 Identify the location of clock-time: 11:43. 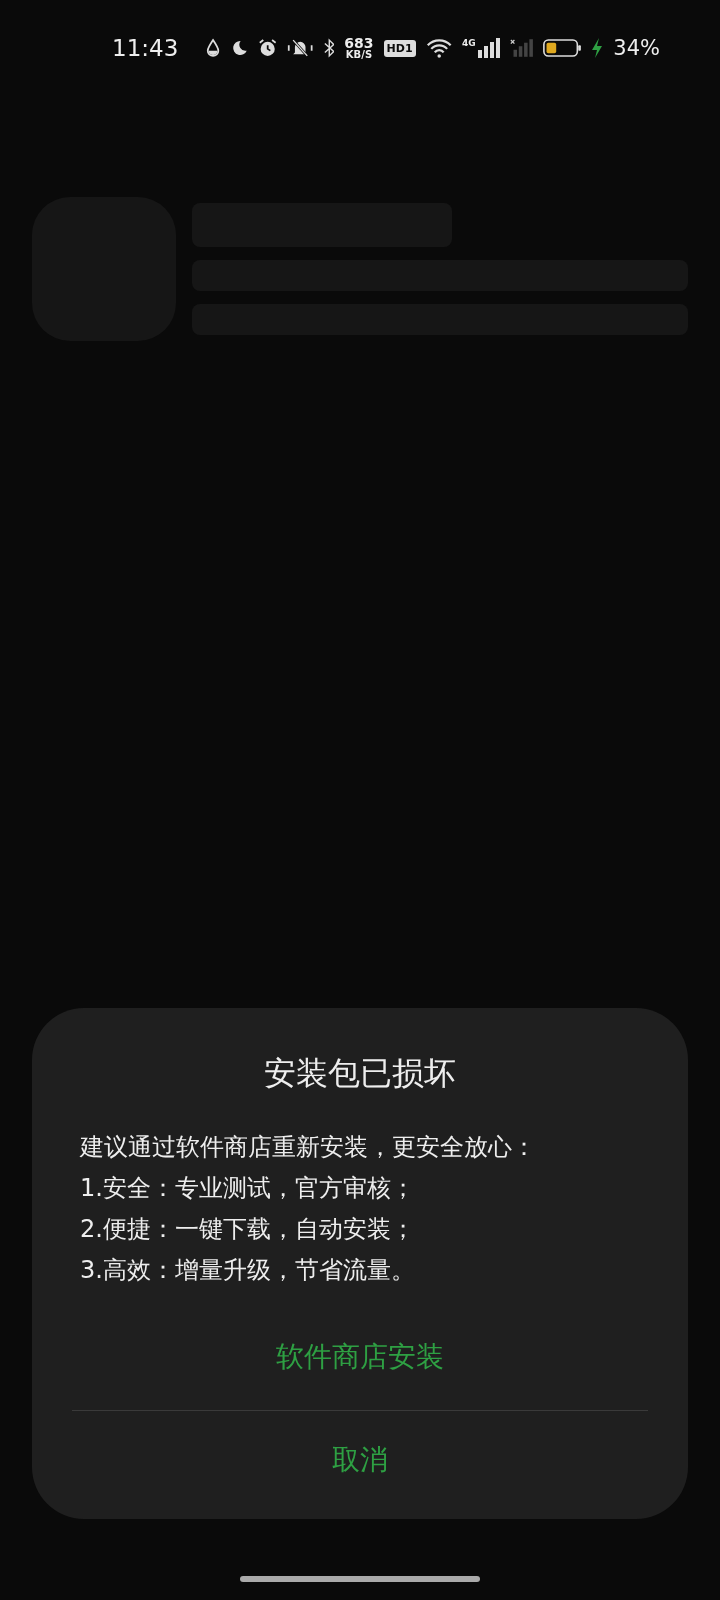
(145, 48).